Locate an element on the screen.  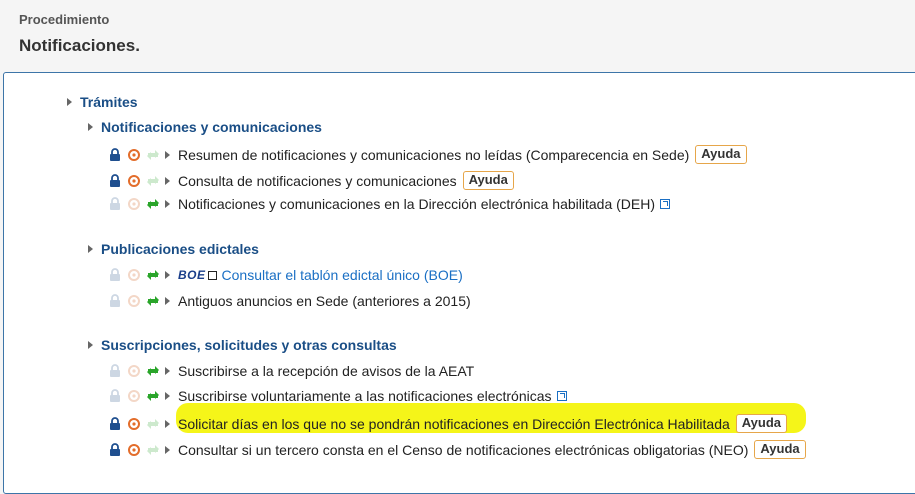
boe-link: Consultar el tablón edictal único (BOE) is located at coordinates (342, 275).